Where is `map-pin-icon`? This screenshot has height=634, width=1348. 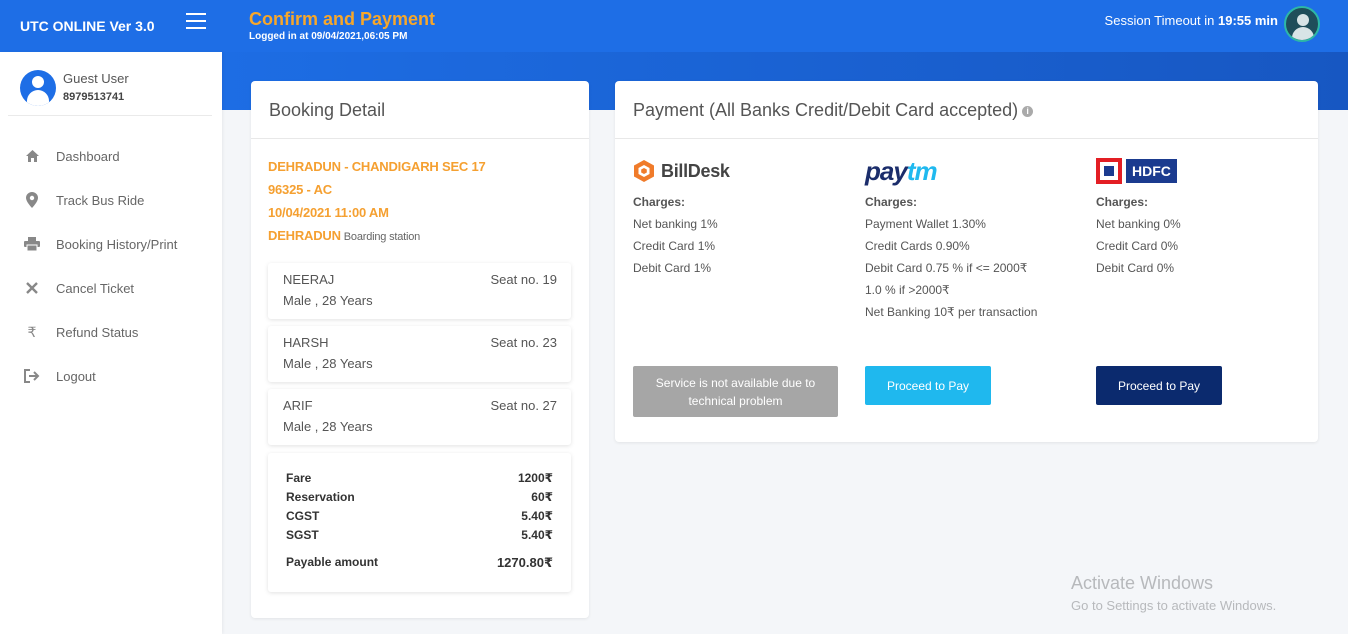 map-pin-icon is located at coordinates (32, 200).